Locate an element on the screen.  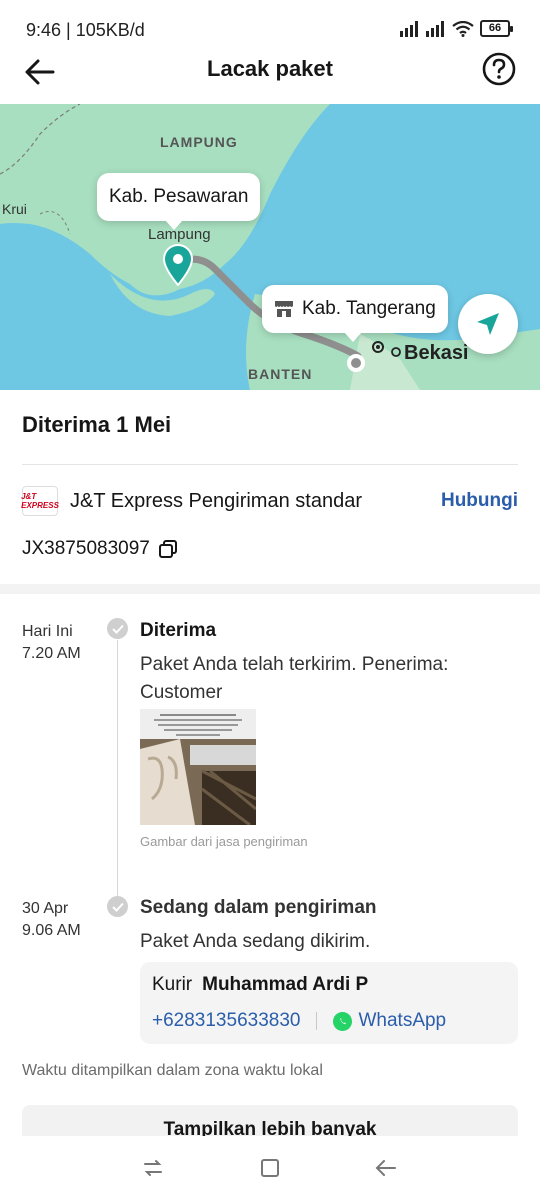
carrier-logo: J&T EXPRESS is located at coordinates (40, 501).